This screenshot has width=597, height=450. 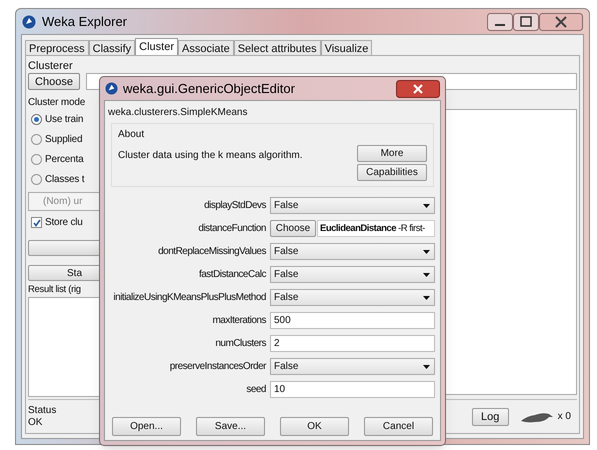 What do you see at coordinates (36, 422) in the screenshot?
I see `status-text: OK` at bounding box center [36, 422].